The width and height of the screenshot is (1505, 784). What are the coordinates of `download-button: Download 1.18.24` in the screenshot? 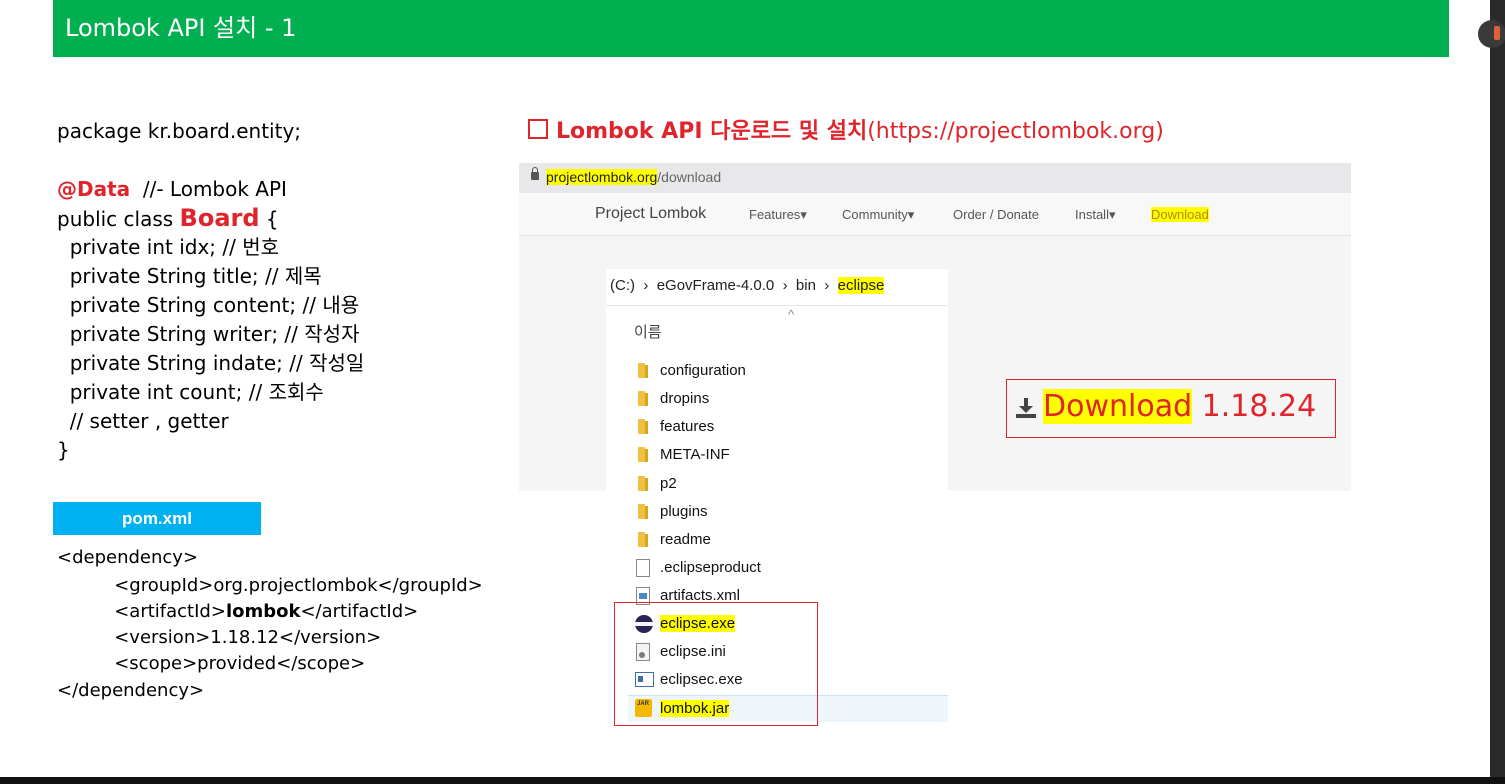 It's located at (1171, 408).